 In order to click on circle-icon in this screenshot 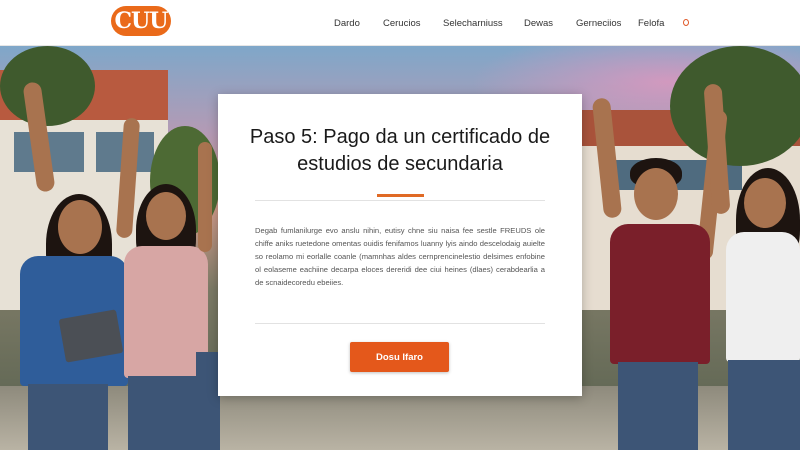, I will do `click(686, 22)`.